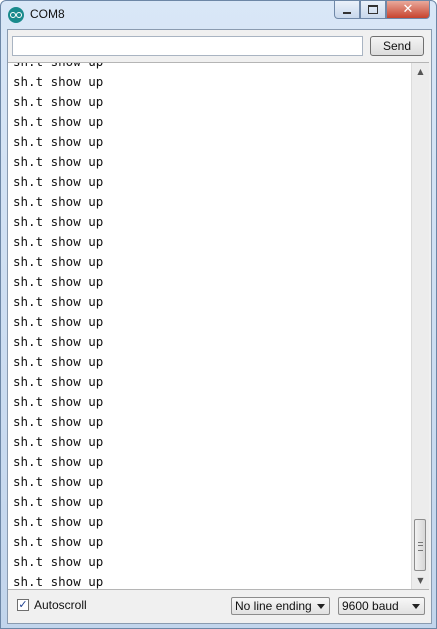 This screenshot has width=437, height=629. I want to click on autoscroll-label: Autoscroll, so click(60, 605).